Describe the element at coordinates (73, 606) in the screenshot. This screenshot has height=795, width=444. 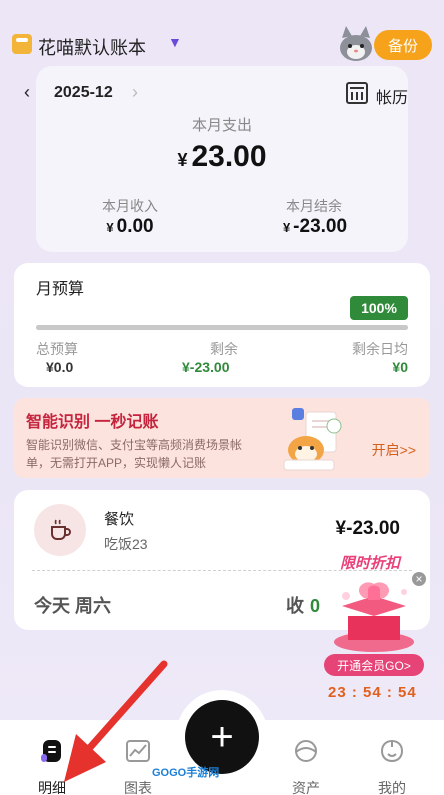
I see `day-label: 今天 周六` at that location.